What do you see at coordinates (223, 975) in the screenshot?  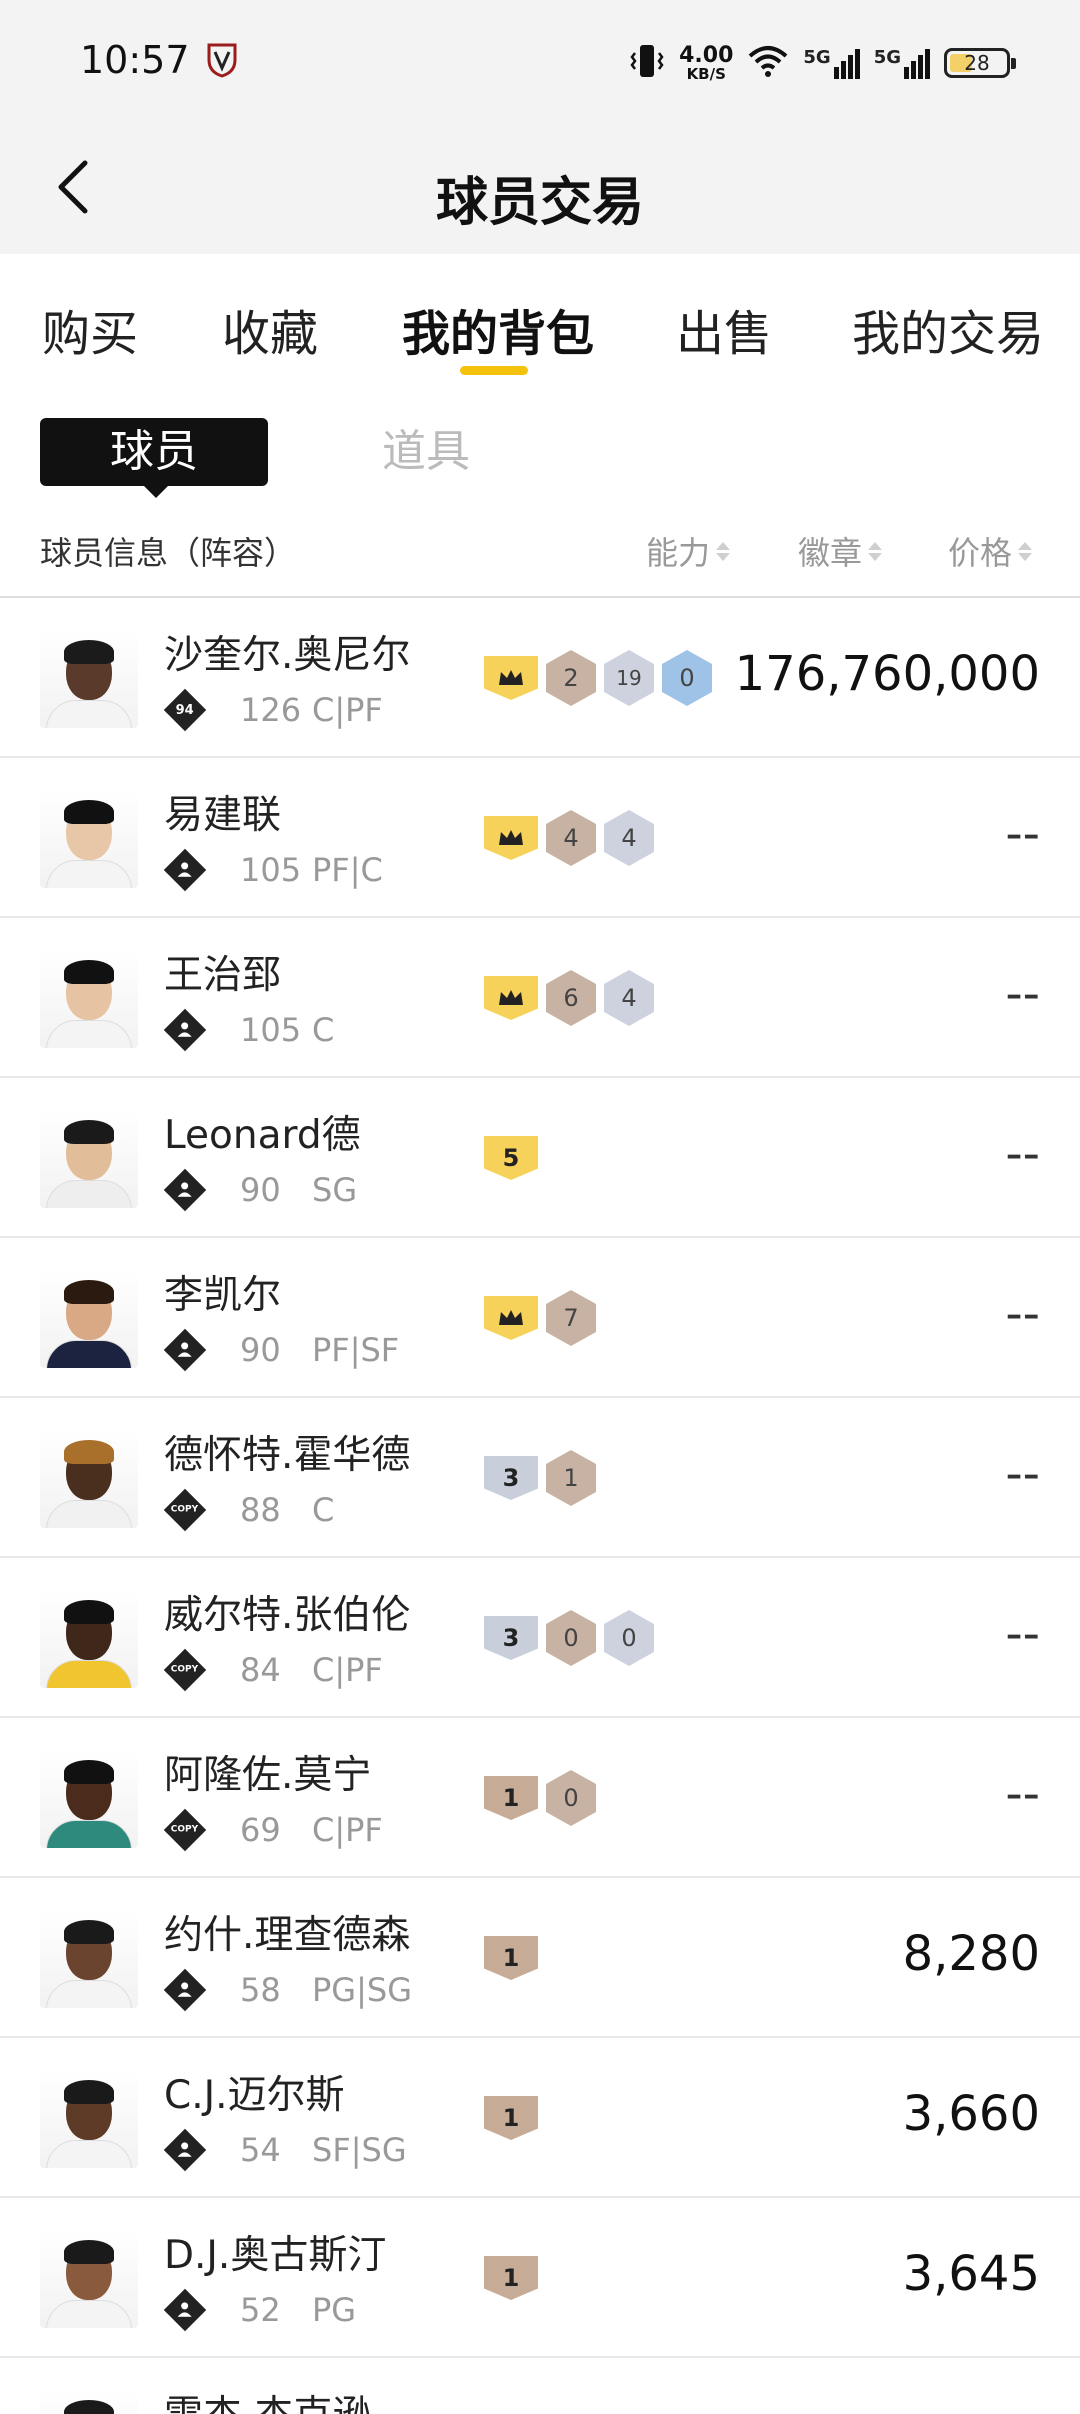 I see `player-name: 王治郅` at bounding box center [223, 975].